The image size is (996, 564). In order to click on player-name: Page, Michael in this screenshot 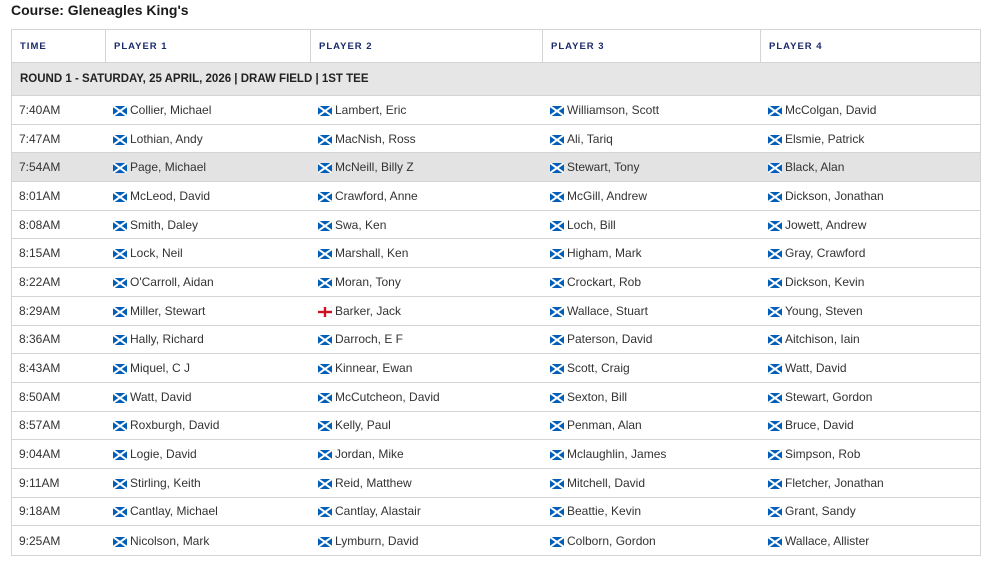, I will do `click(168, 167)`.